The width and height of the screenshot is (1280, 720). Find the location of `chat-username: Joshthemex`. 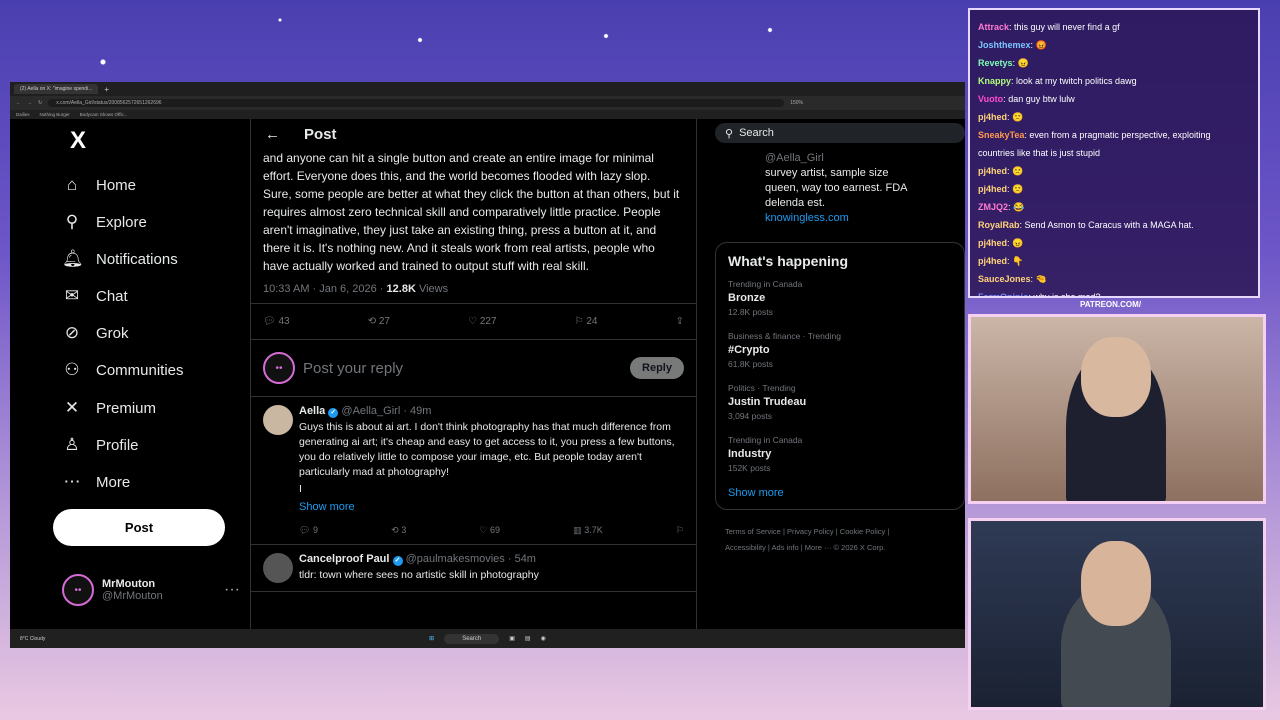

chat-username: Joshthemex is located at coordinates (1004, 45).